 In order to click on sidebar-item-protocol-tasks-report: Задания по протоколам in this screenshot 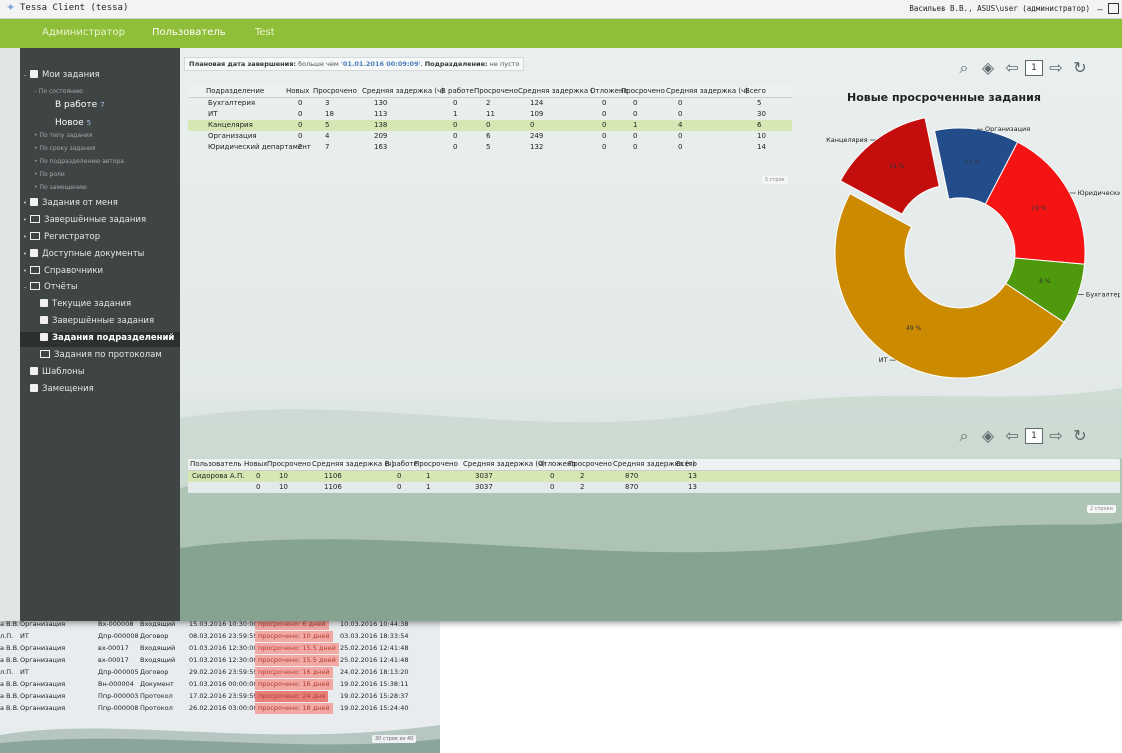, I will do `click(120, 355)`.